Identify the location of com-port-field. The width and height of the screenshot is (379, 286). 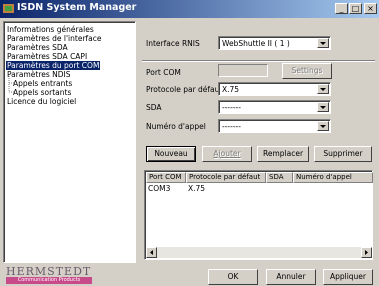
(243, 70).